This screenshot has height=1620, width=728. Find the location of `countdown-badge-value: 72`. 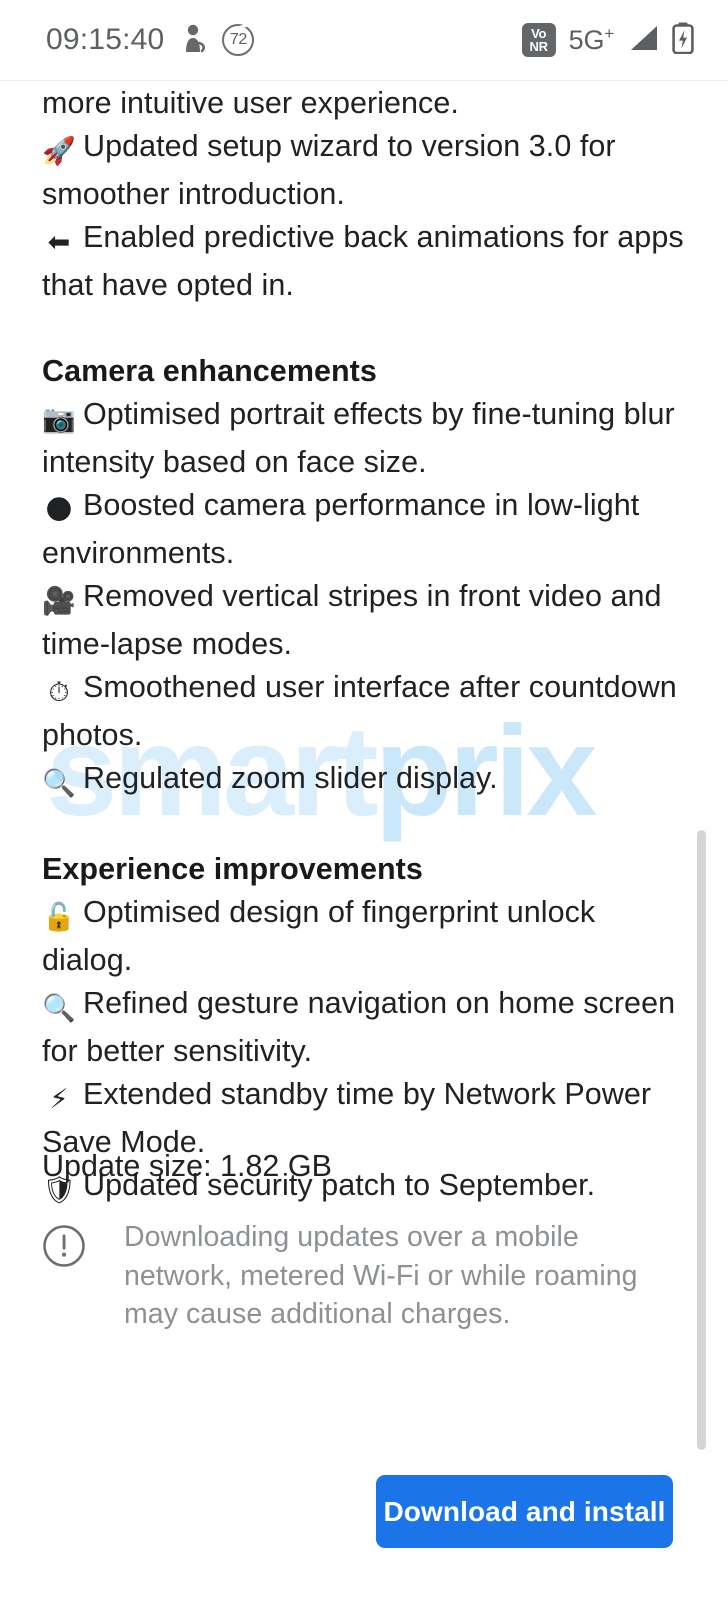

countdown-badge-value: 72 is located at coordinates (238, 39).